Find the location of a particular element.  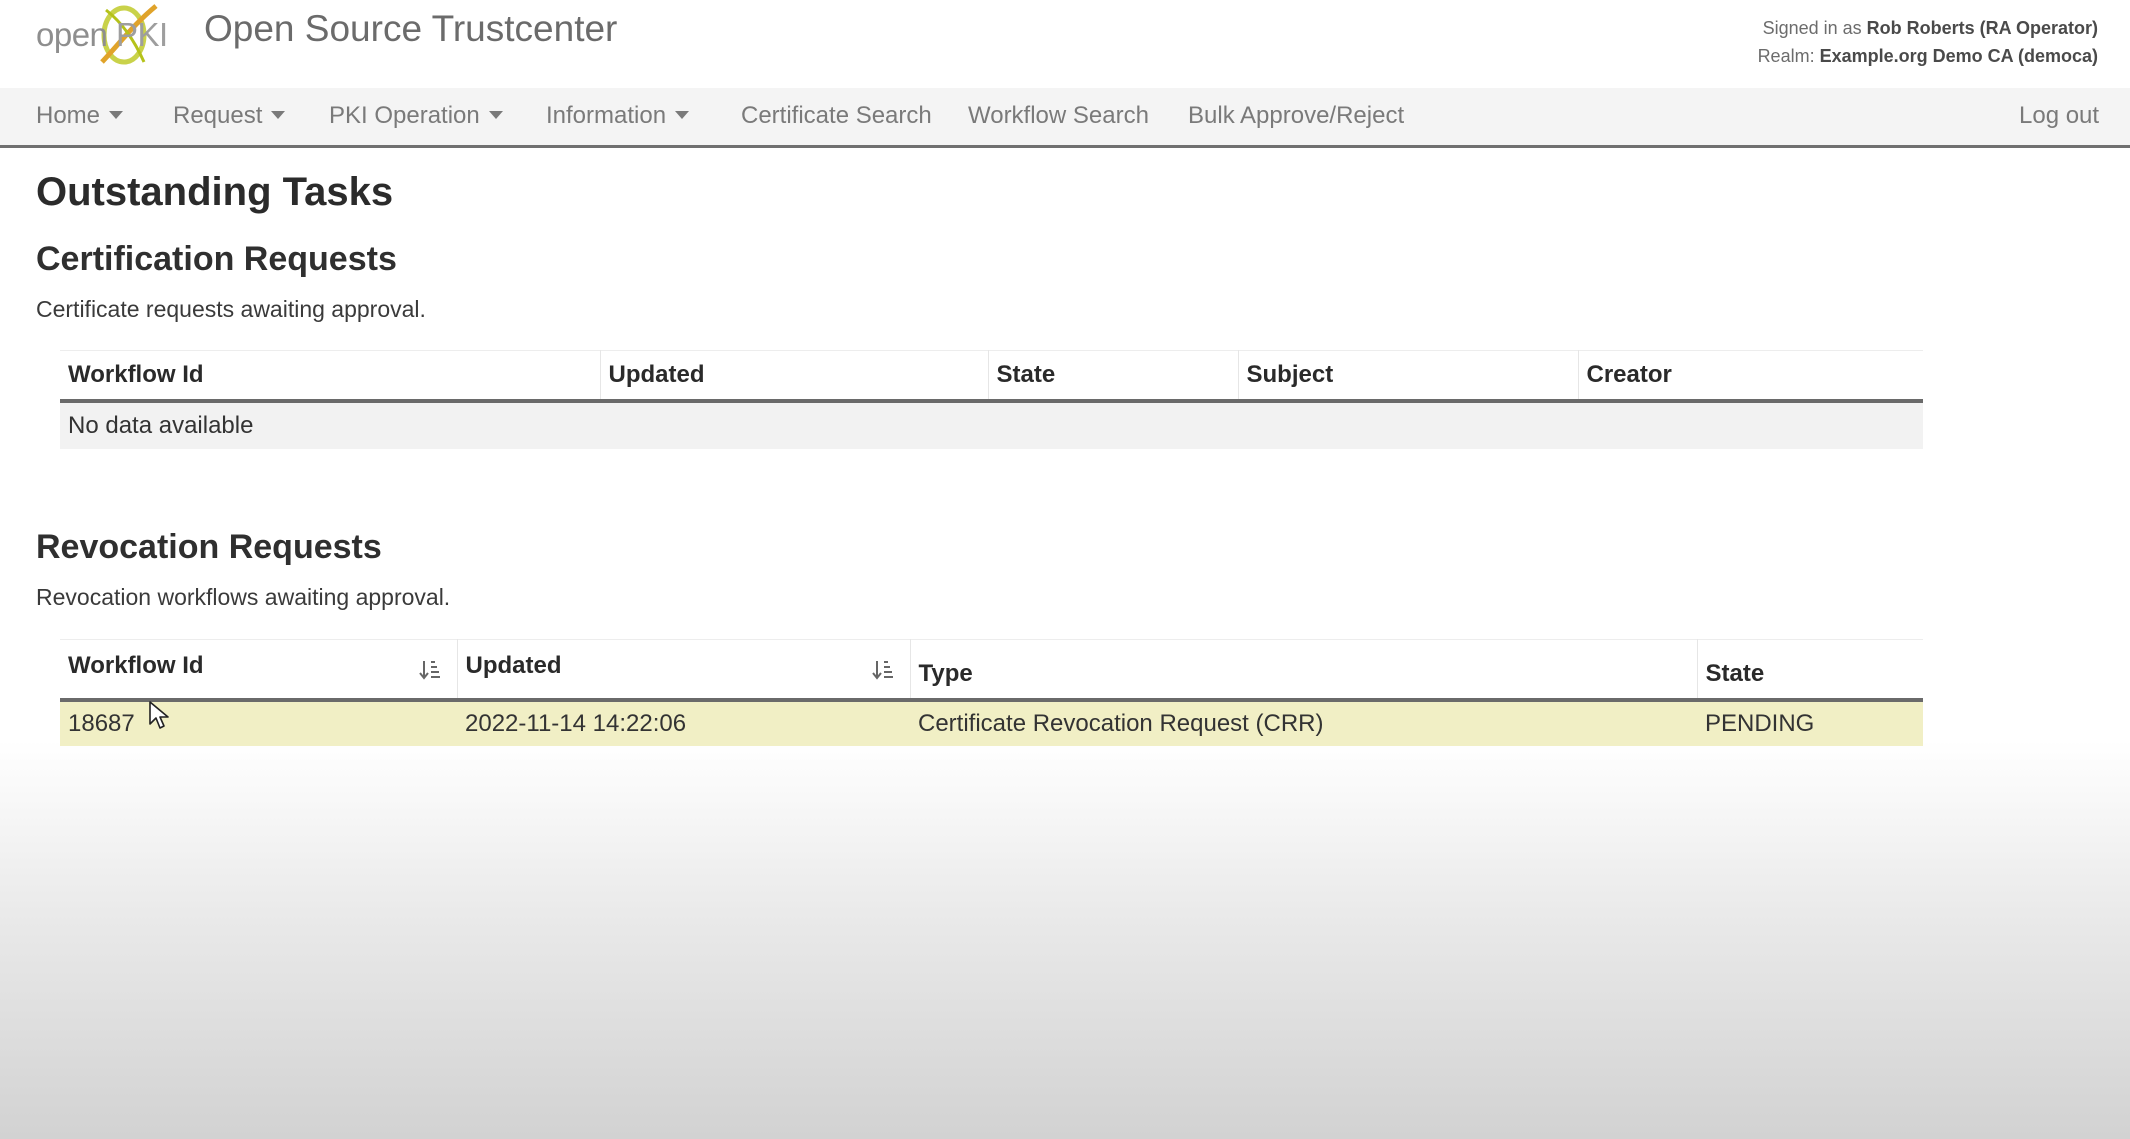

logo-text-pki: PKI is located at coordinates (142, 34).